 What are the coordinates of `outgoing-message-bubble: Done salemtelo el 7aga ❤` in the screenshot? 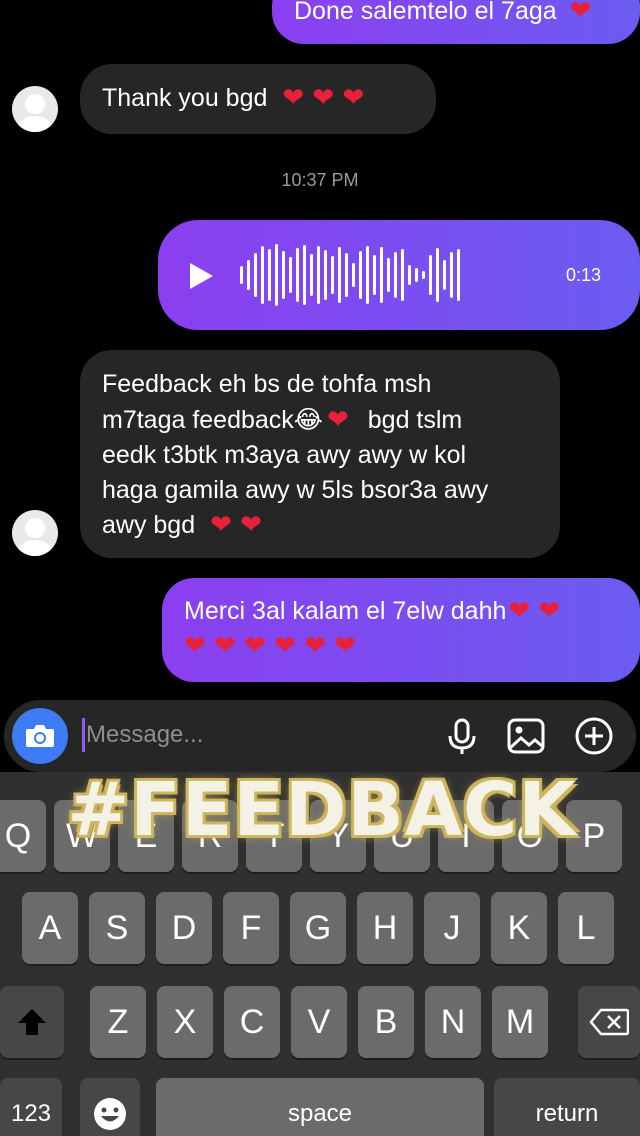 It's located at (456, 22).